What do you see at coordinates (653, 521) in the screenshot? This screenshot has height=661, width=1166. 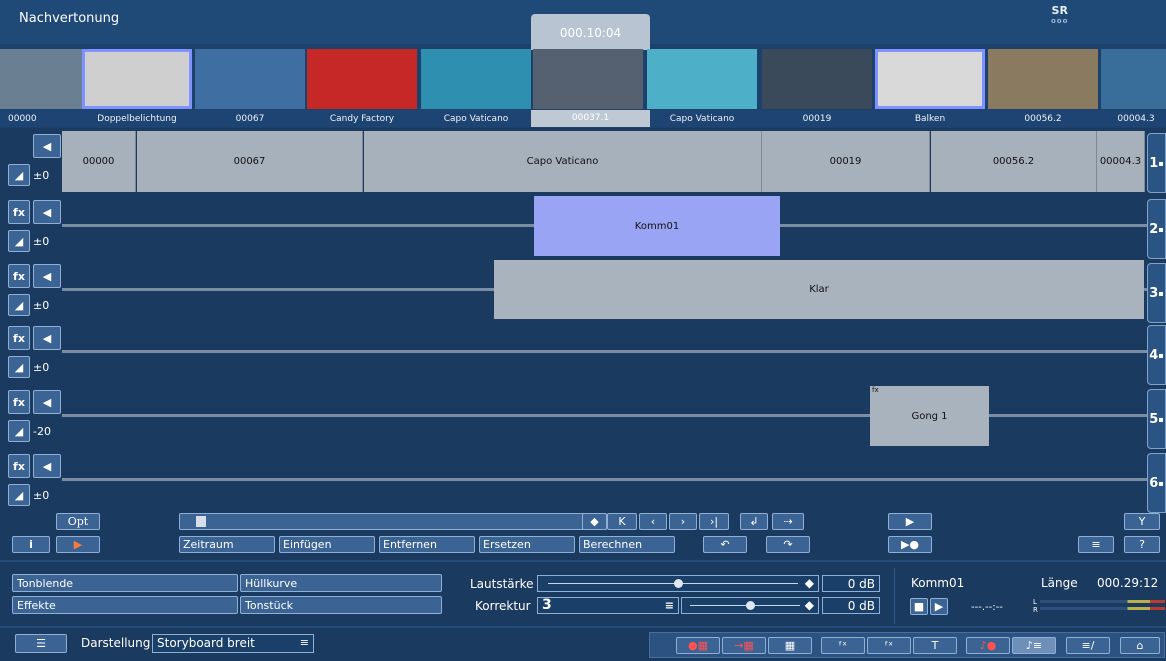 I see `step-back-icon: ‹` at bounding box center [653, 521].